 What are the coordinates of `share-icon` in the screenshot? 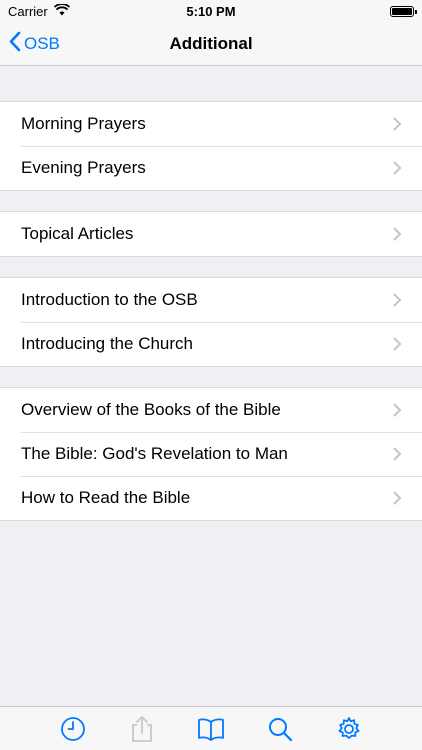 It's located at (141, 728).